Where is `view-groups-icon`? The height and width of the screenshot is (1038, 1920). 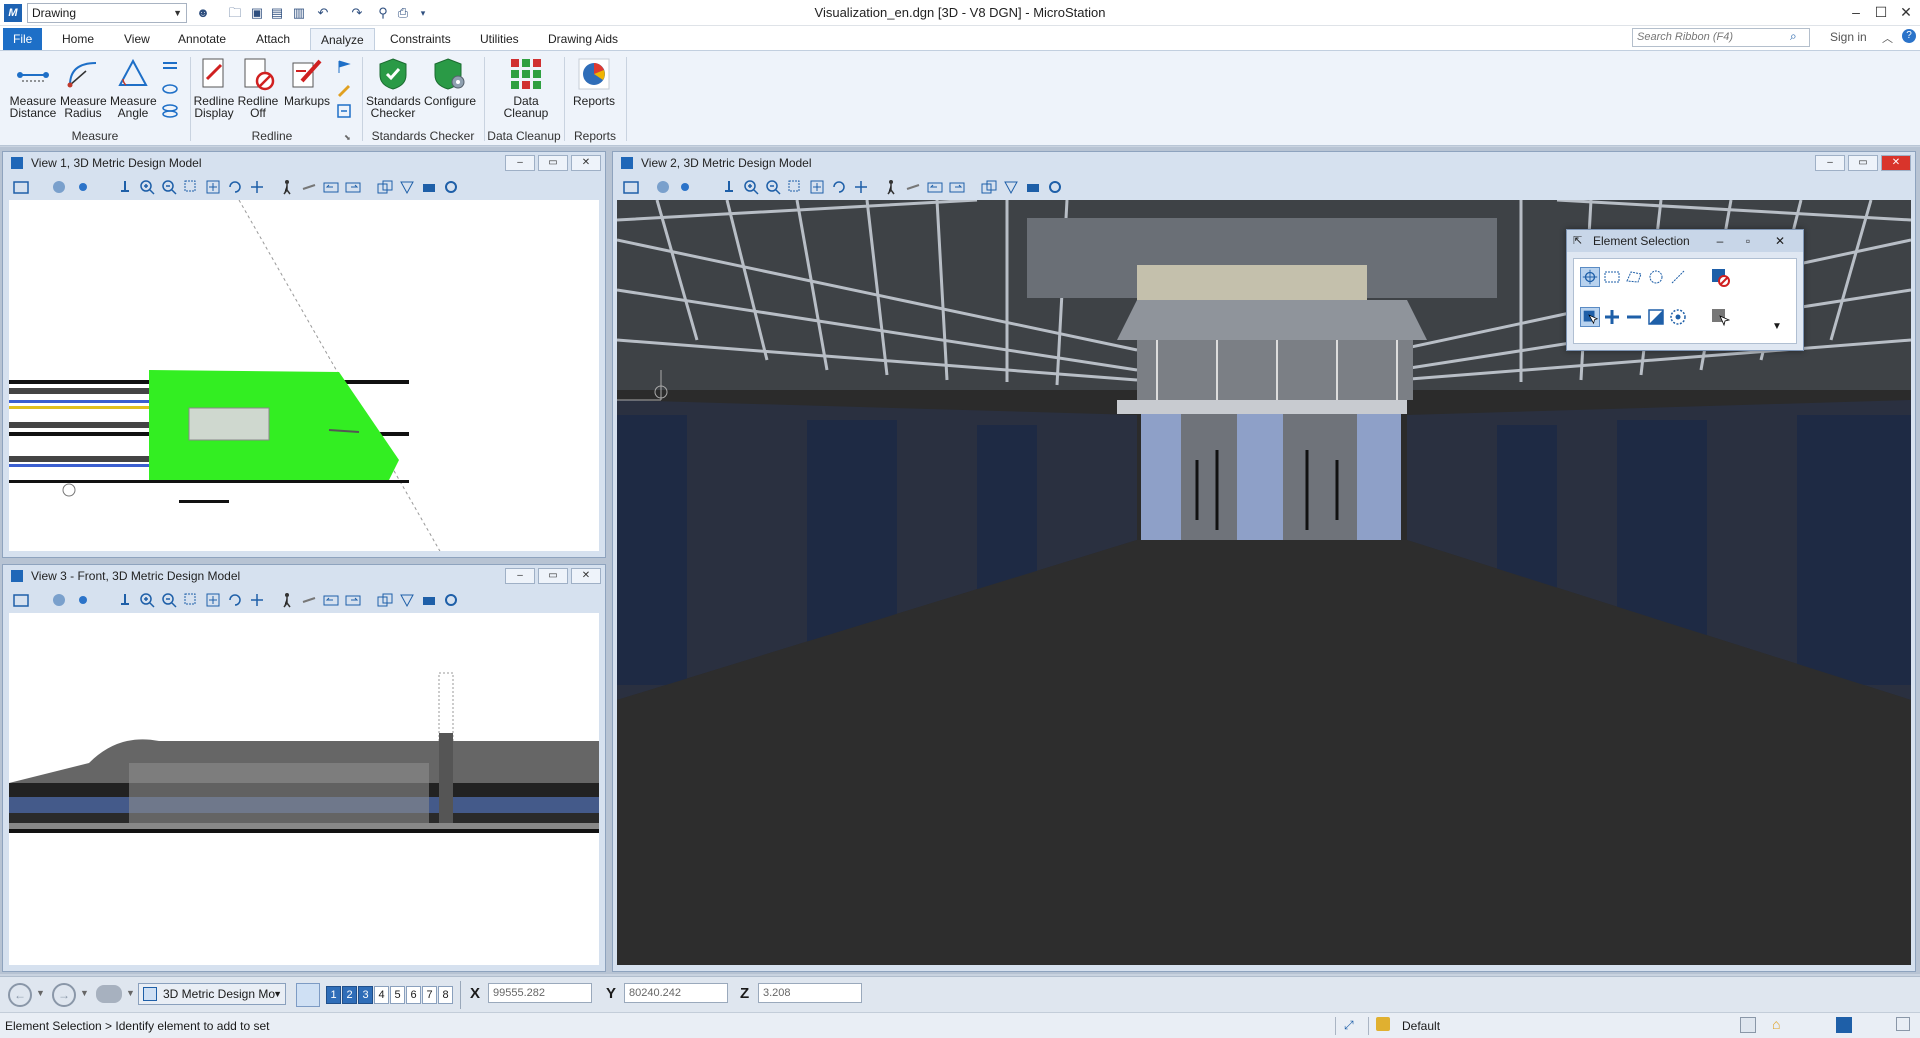
view-groups-icon is located at coordinates (308, 995).